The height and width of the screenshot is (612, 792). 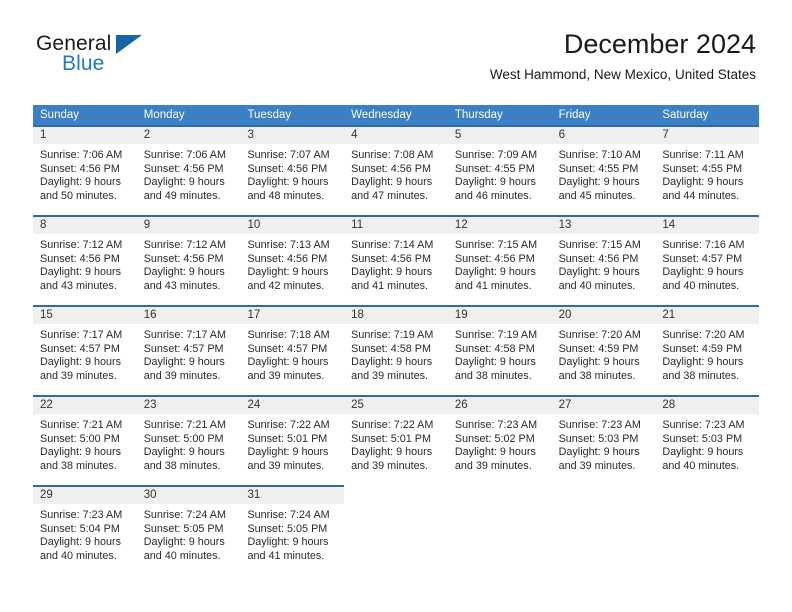 What do you see at coordinates (85, 224) in the screenshot?
I see `day-number-band: 8` at bounding box center [85, 224].